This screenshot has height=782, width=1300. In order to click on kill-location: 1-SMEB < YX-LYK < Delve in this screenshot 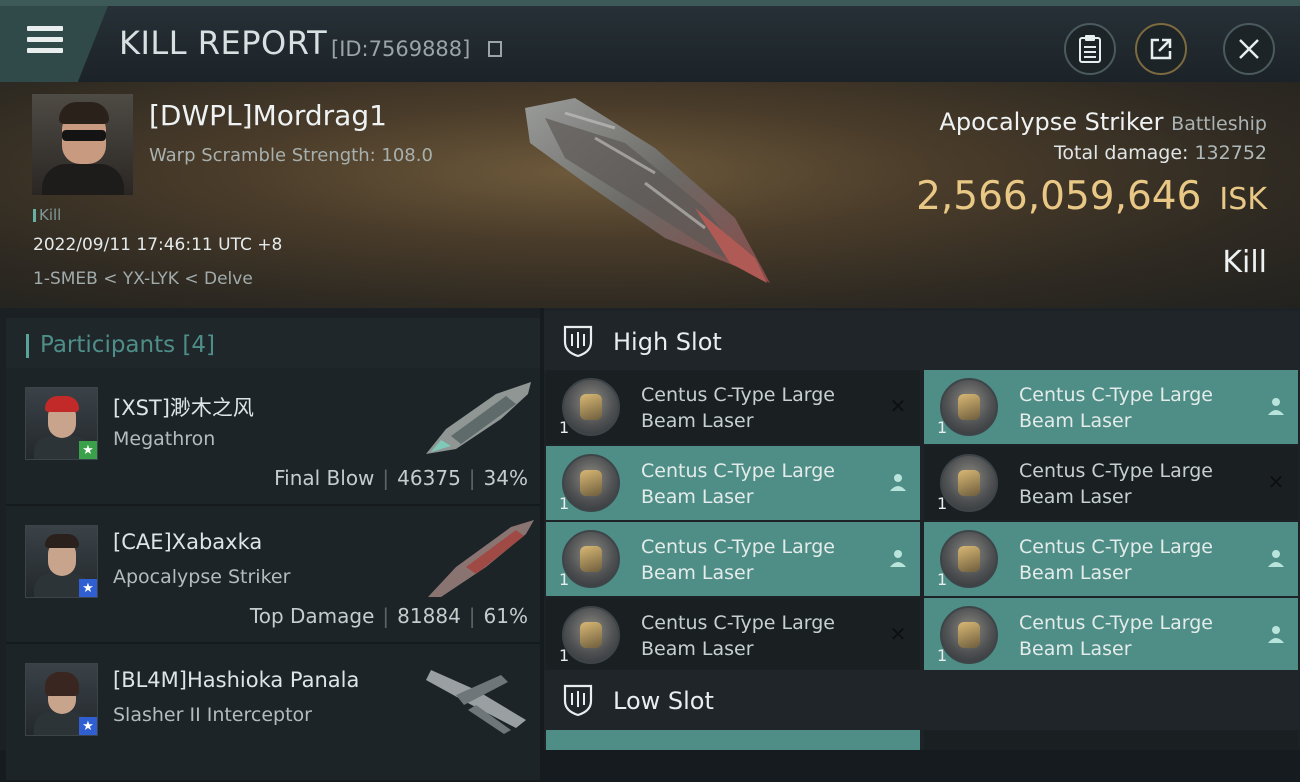, I will do `click(143, 279)`.